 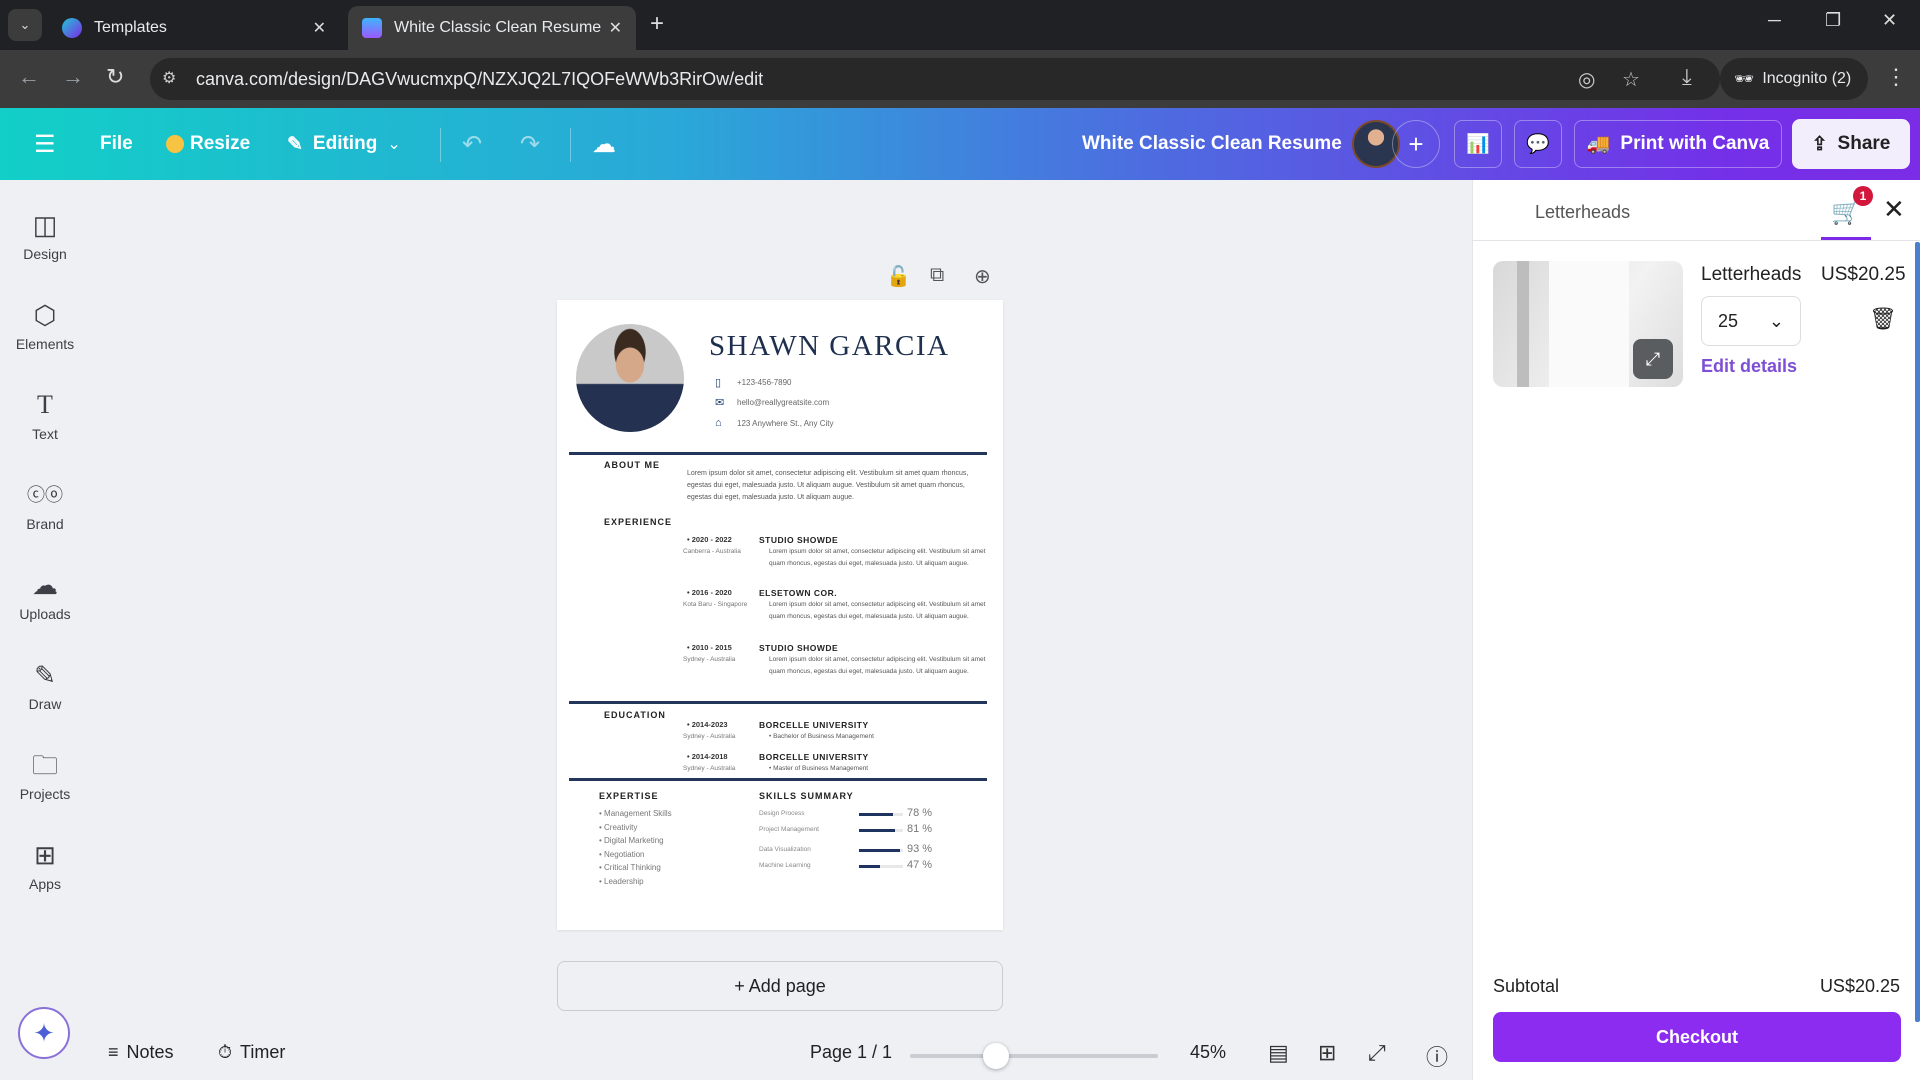 I want to click on sidebar-item-brand: ⓒⓞ Brand, so click(x=45, y=505).